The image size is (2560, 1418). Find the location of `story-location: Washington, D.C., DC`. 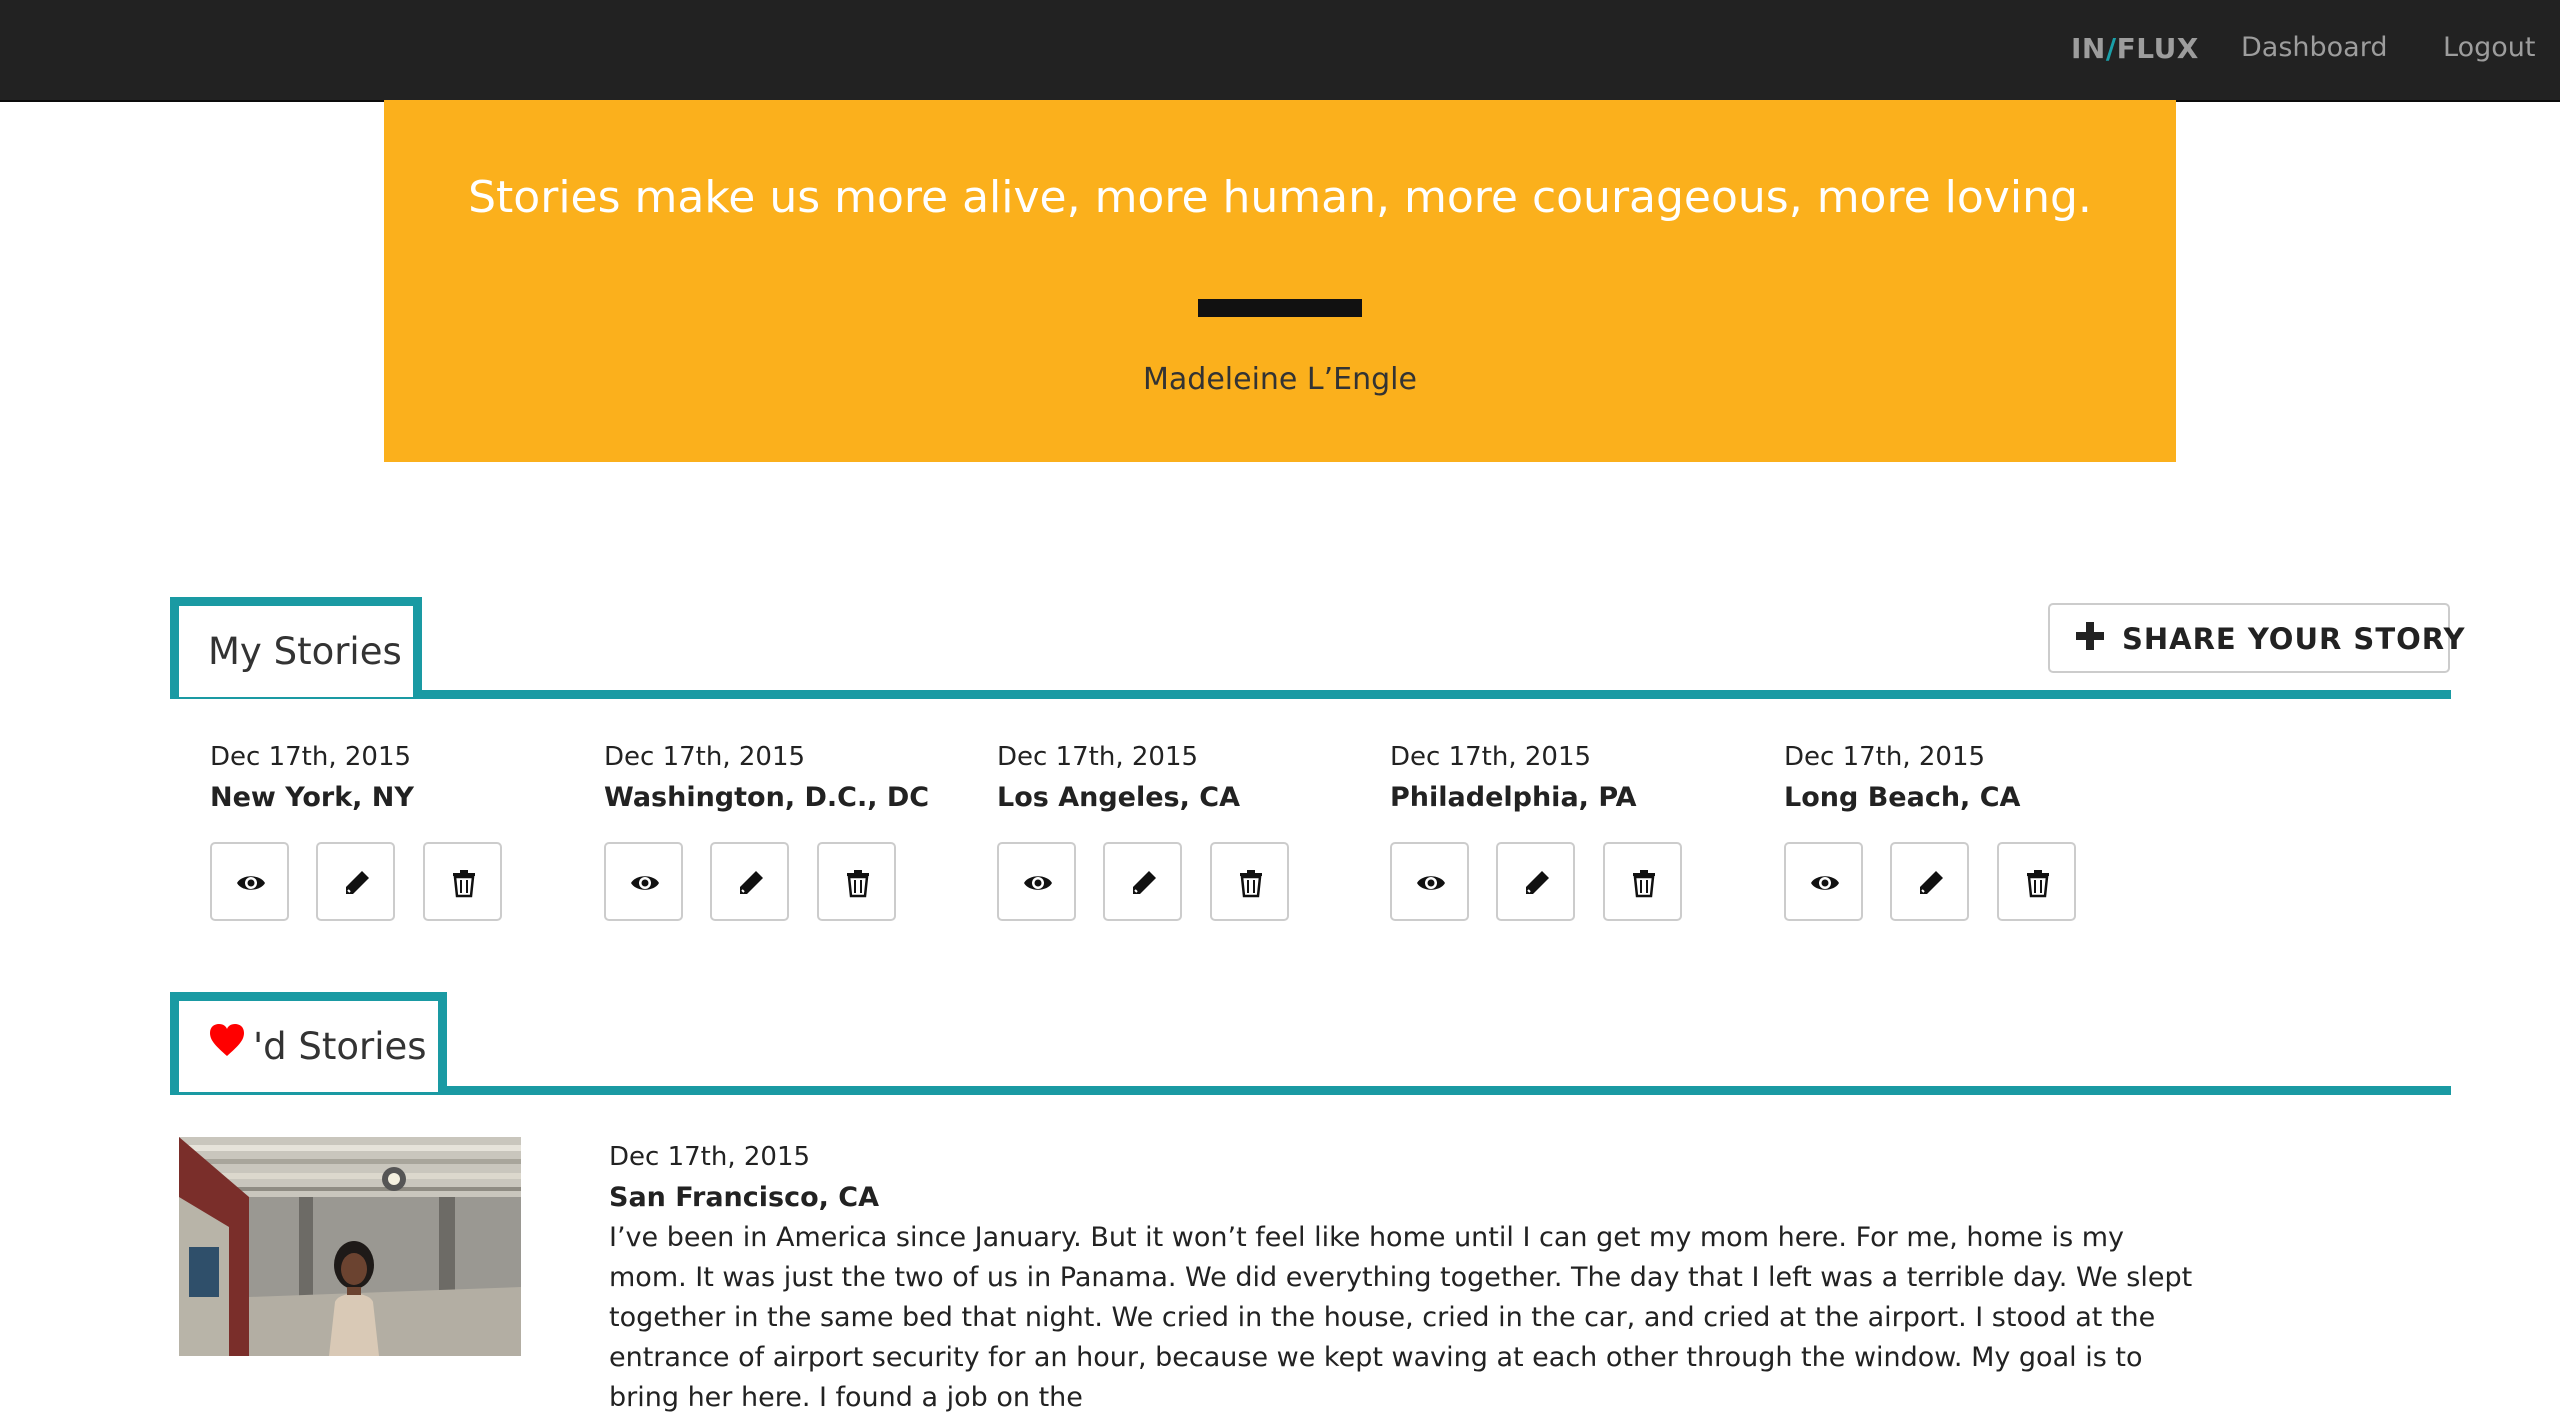

story-location: Washington, D.C., DC is located at coordinates (767, 797).